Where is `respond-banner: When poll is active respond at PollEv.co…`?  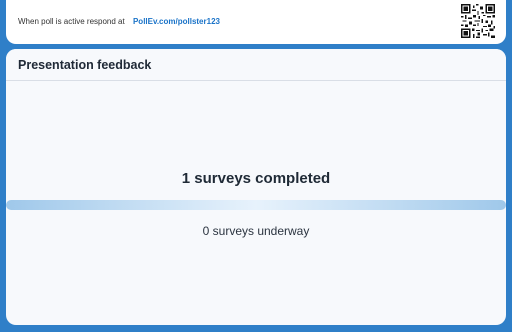
respond-banner: When poll is active respond at PollEv.co… is located at coordinates (256, 22).